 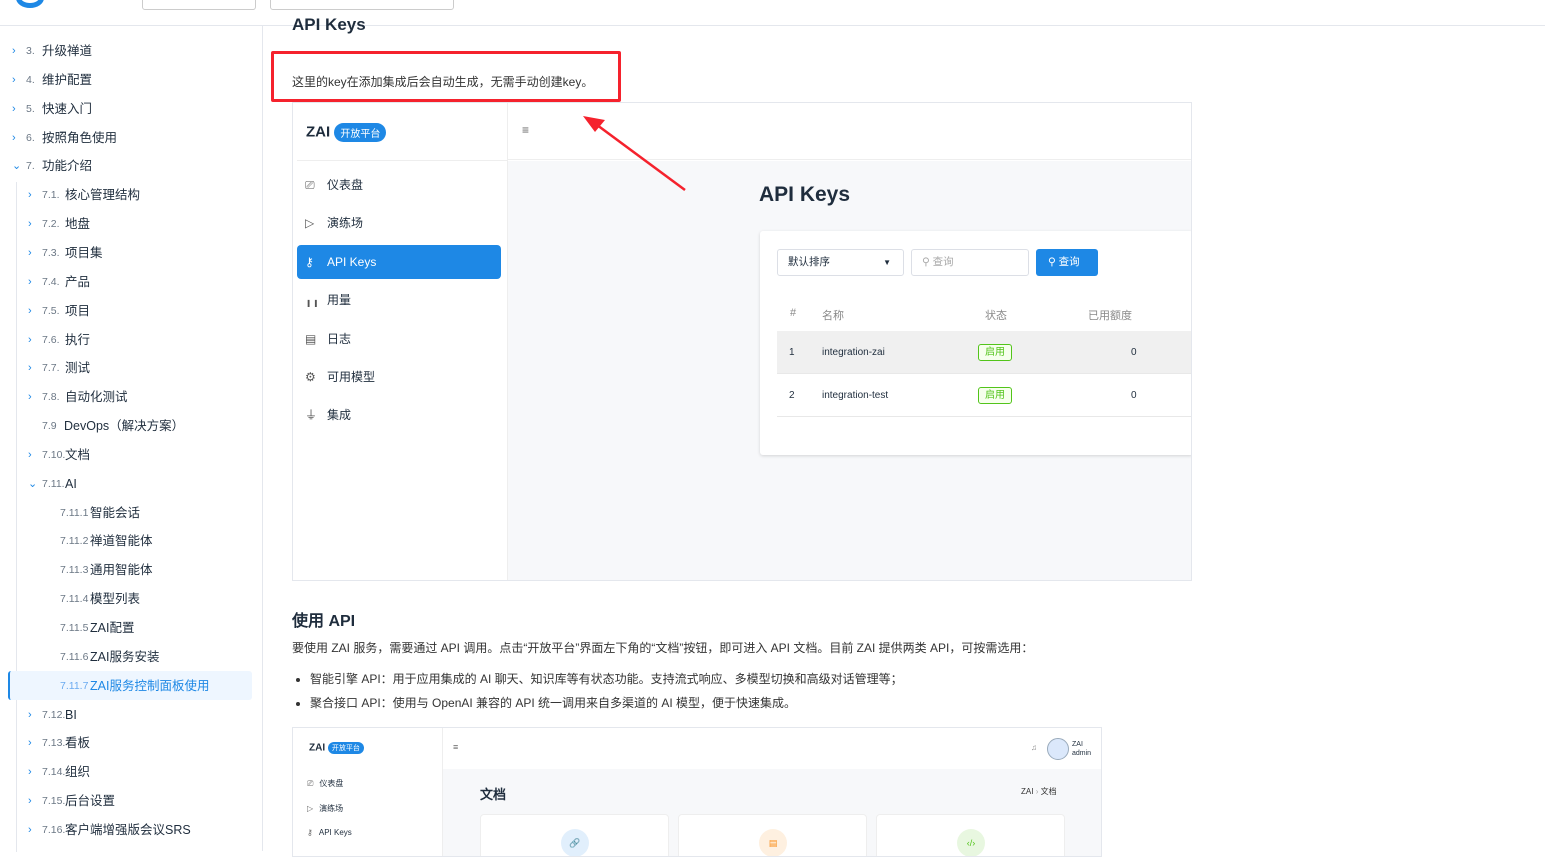 What do you see at coordinates (126, 628) in the screenshot?
I see `tree-item: 7.11.5 ZAI配置` at bounding box center [126, 628].